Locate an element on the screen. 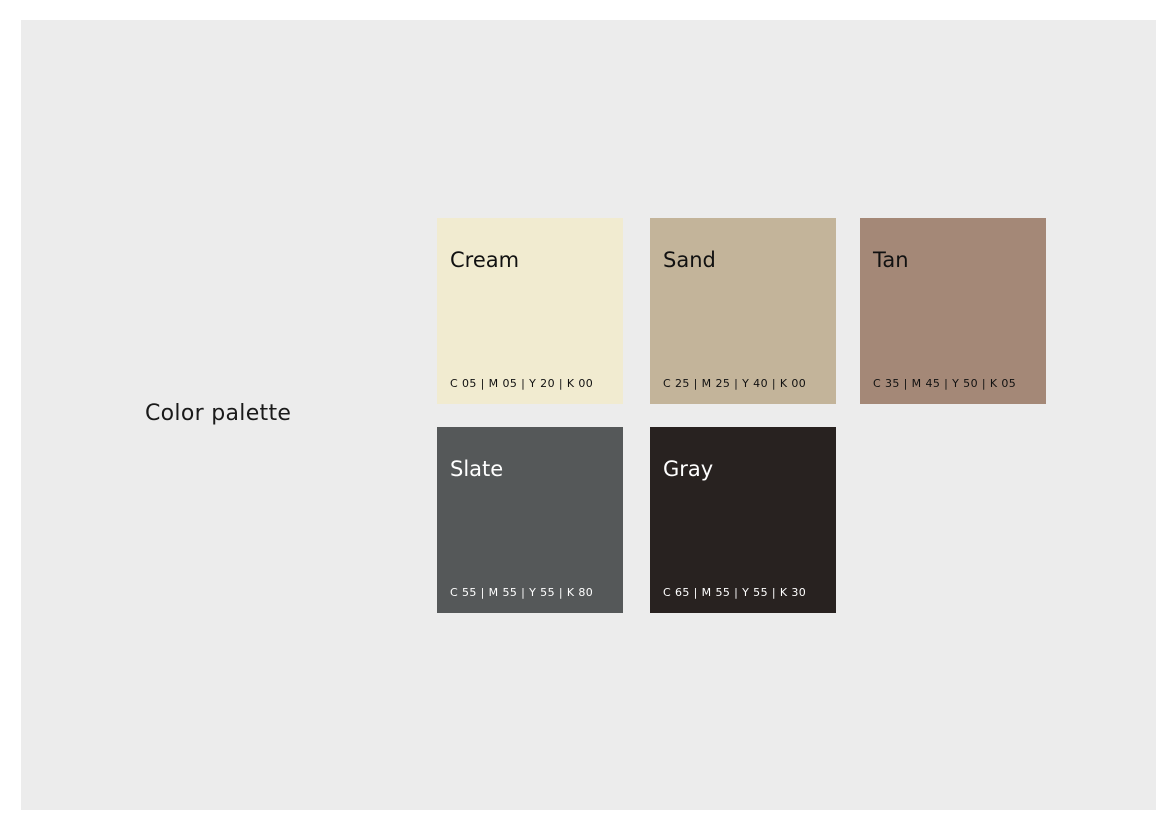  swatch-cmyk-code: C 25 | M 25 | Y 40 | K 00 is located at coordinates (735, 383).